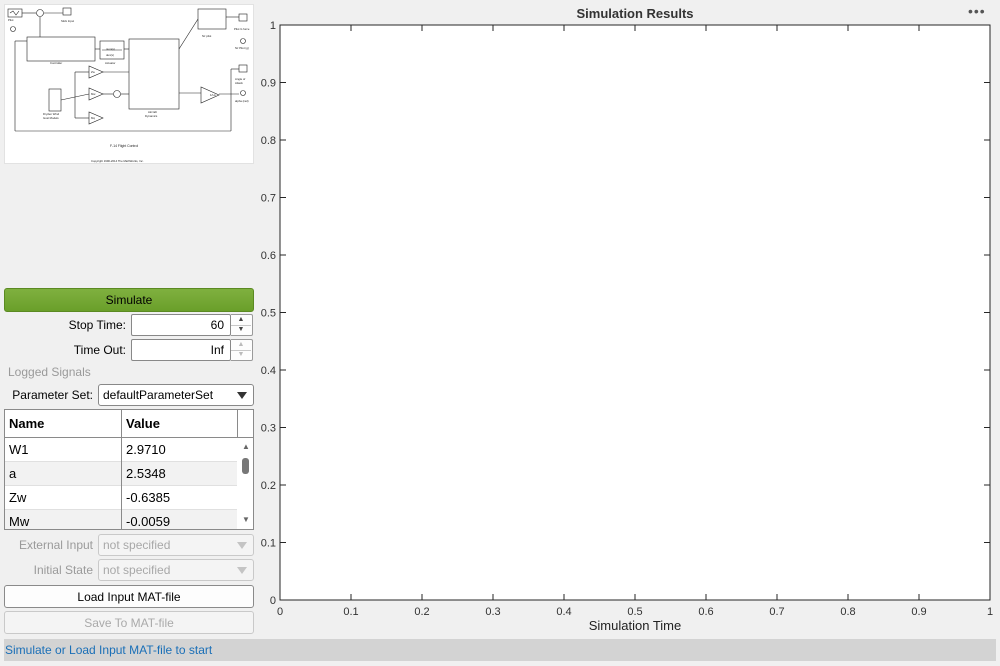 The image size is (1000, 666). Describe the element at coordinates (63, 498) in the screenshot. I see `table-cell-name: Zw` at that location.